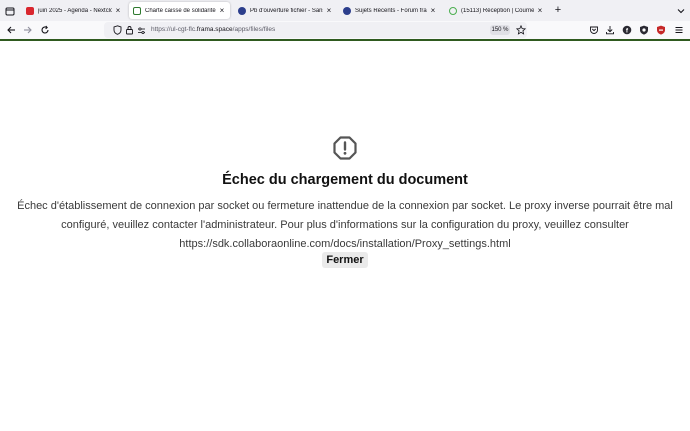 This screenshot has height=431, width=690. Describe the element at coordinates (137, 10) in the screenshot. I see `document-icon` at that location.